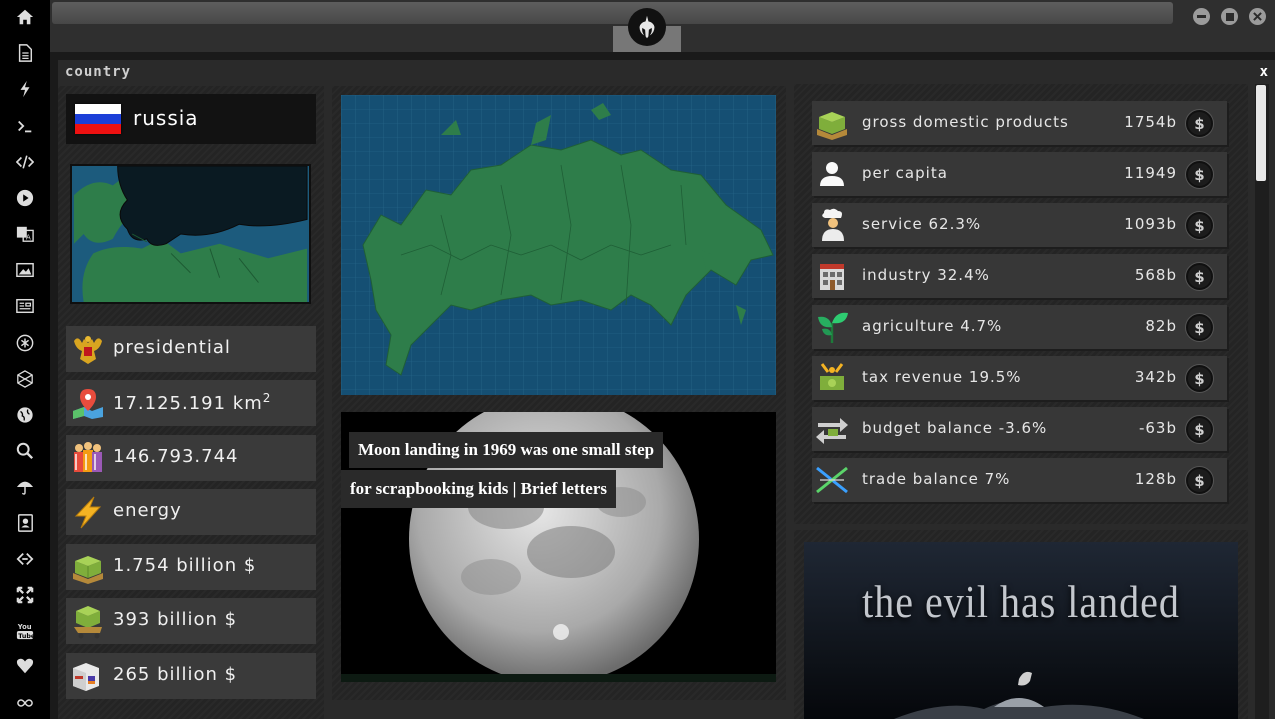 This screenshot has width=1275, height=719. I want to click on population-icon, so click(88, 457).